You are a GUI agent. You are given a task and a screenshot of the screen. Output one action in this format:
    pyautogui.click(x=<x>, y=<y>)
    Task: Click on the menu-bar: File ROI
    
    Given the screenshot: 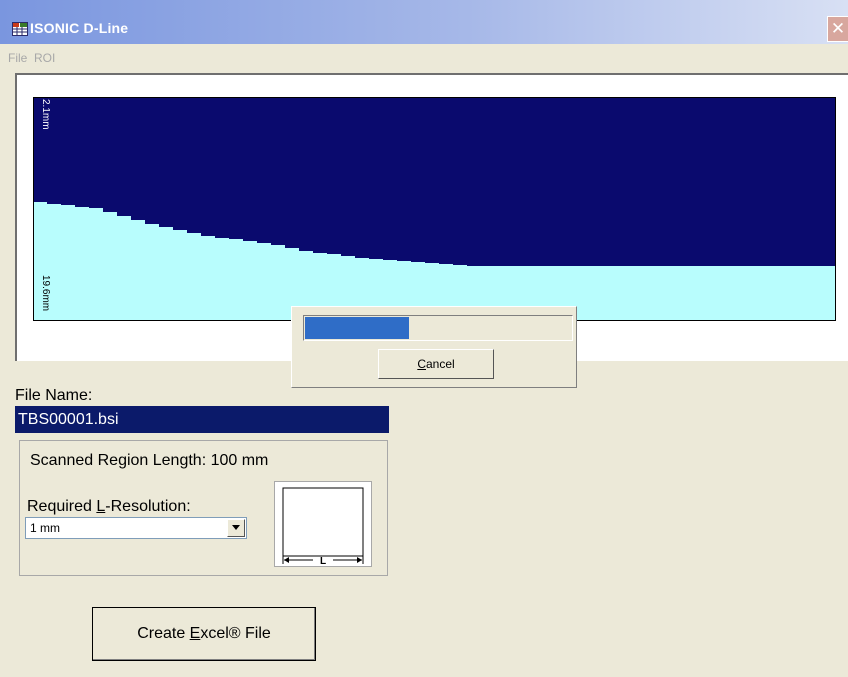 What is the action you would take?
    pyautogui.click(x=424, y=58)
    